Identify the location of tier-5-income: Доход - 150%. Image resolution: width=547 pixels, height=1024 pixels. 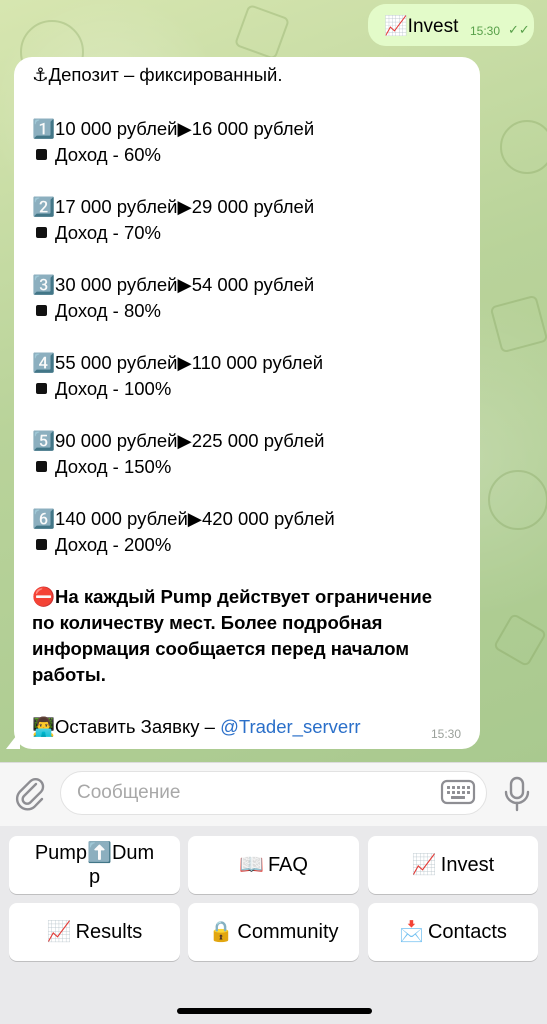
(101, 467).